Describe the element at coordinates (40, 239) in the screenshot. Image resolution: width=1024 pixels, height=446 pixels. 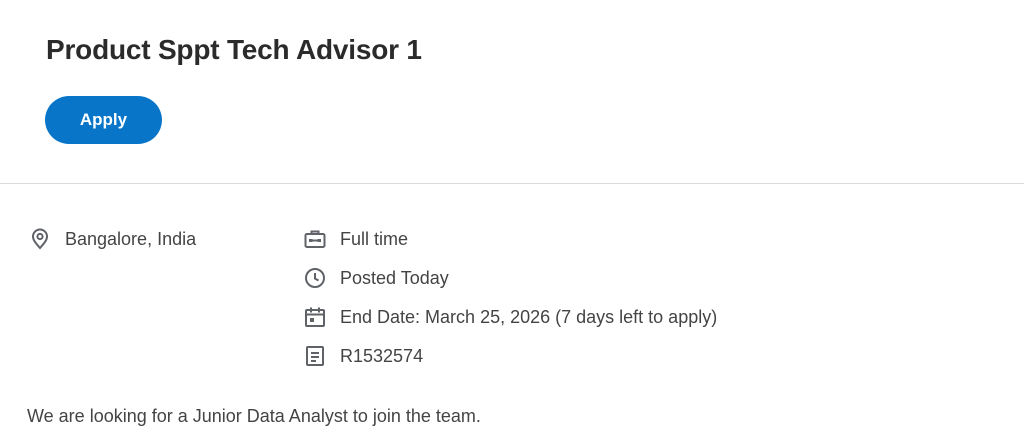
I see `location-pin-icon` at that location.